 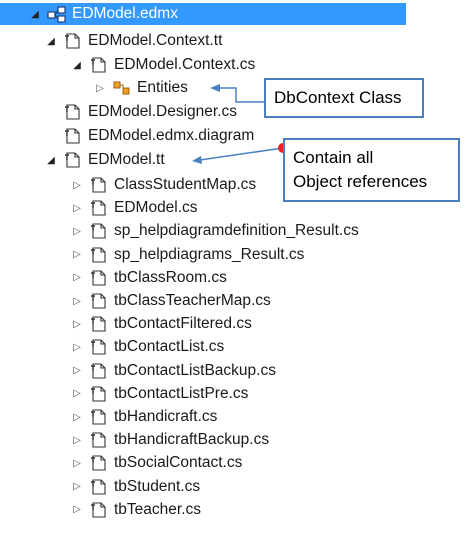 I want to click on dbcontext-callout: DbContext Class, so click(x=344, y=98).